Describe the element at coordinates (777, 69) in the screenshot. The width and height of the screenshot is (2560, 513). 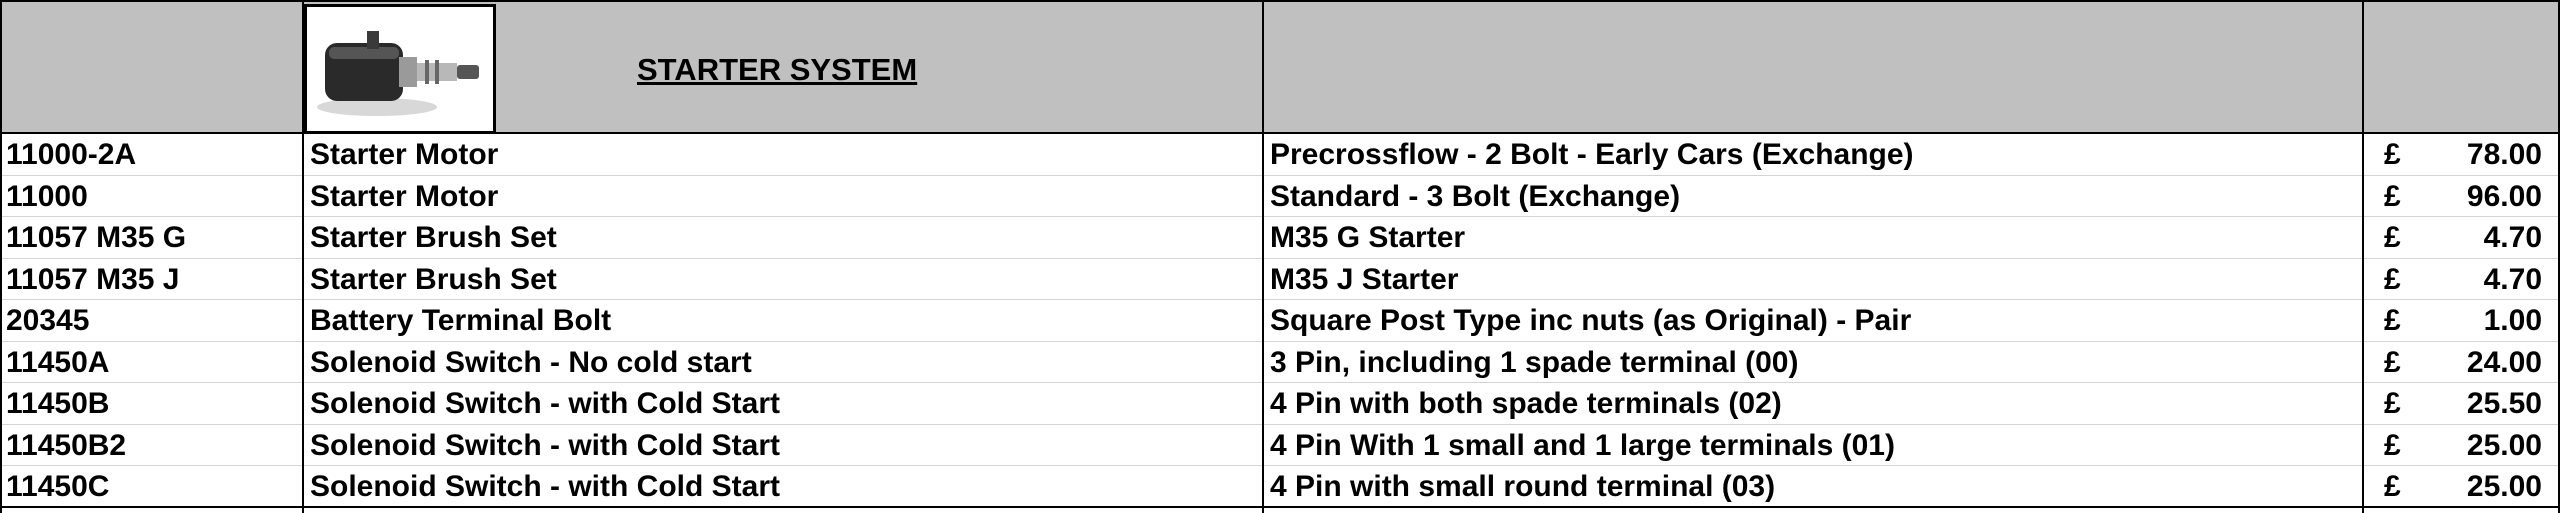
I see `page-title: STARTER SYSTEM` at that location.